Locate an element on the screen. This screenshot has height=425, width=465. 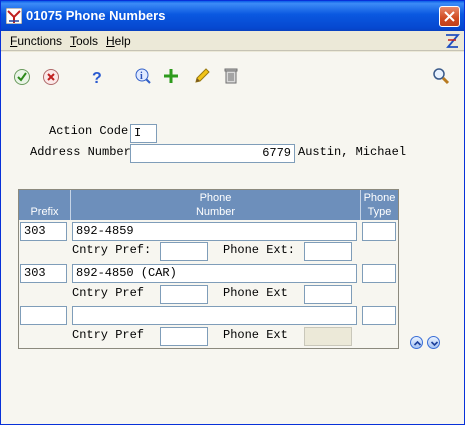
row-2-phone-type-field is located at coordinates (379, 273).